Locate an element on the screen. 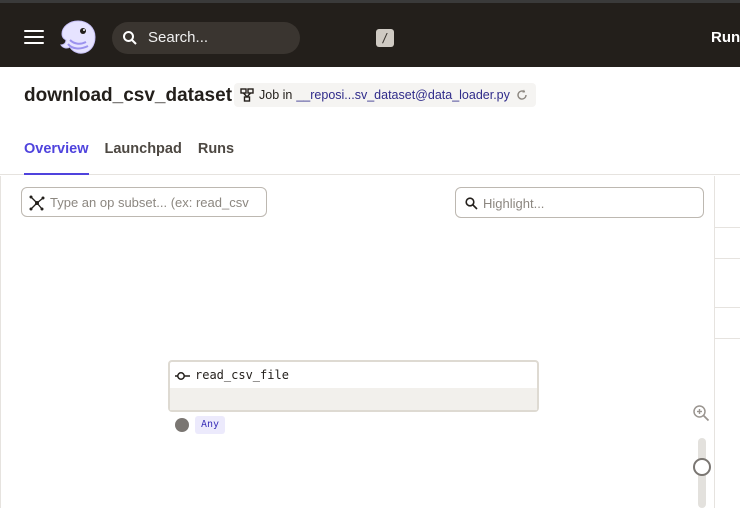 The height and width of the screenshot is (508, 740). search-bar: Search... / is located at coordinates (253, 38).